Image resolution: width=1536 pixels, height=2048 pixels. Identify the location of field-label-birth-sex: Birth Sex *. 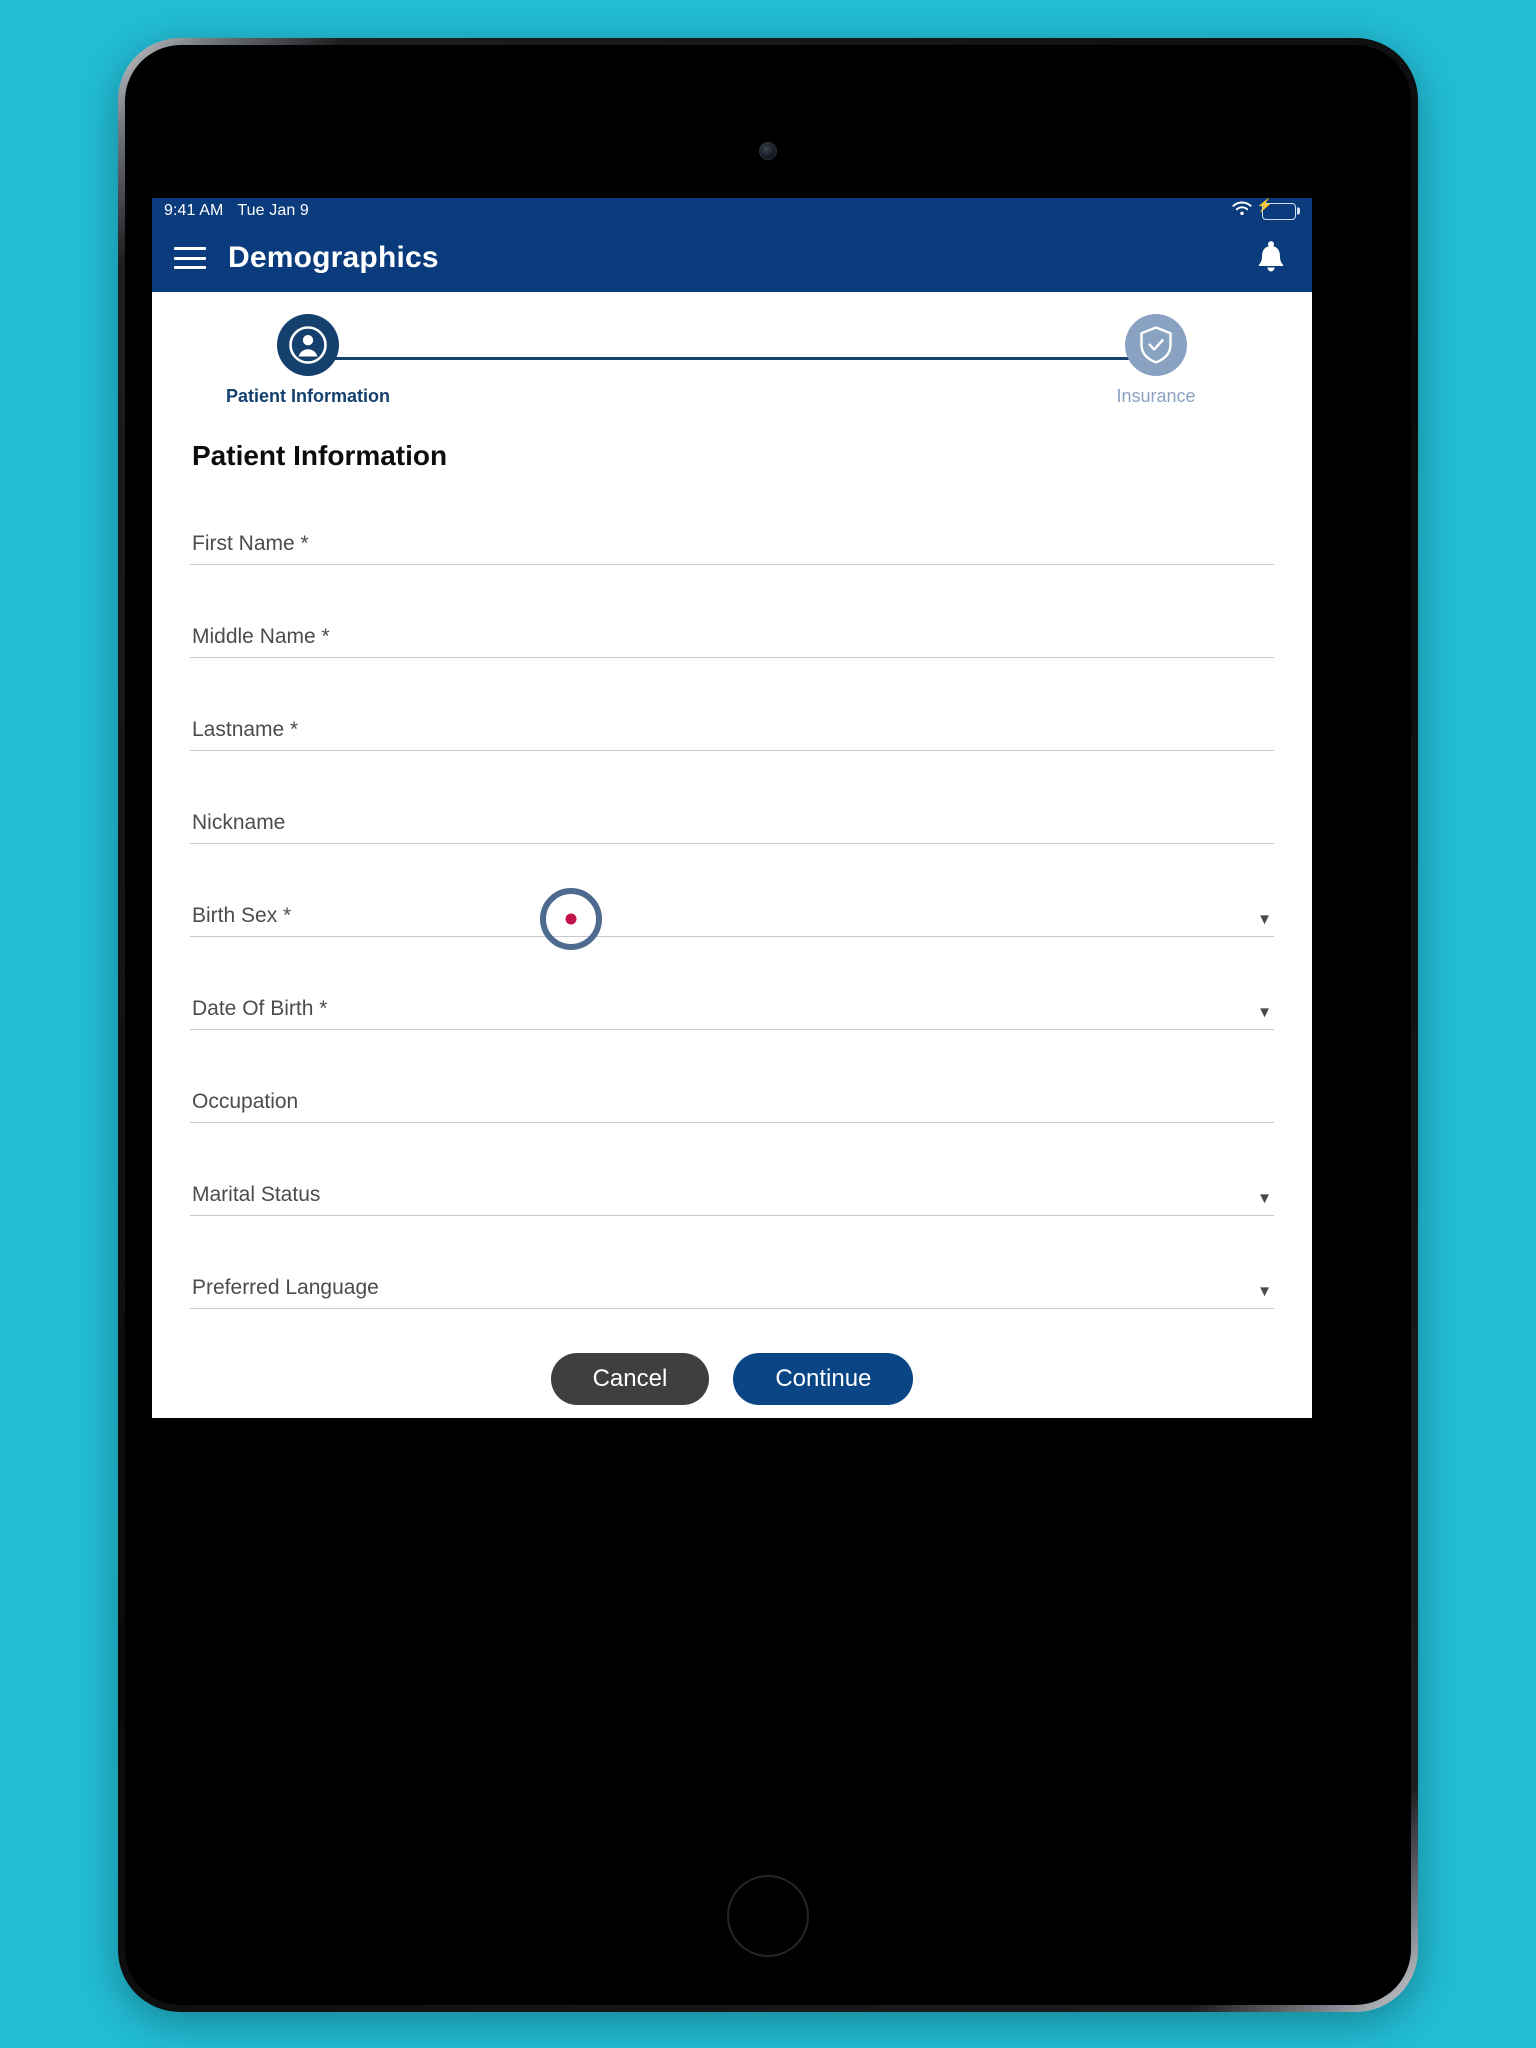
(242, 915).